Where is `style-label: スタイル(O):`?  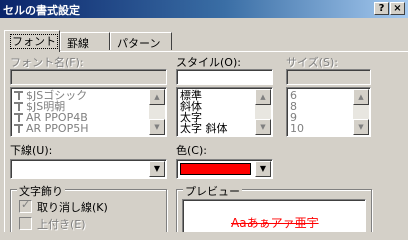
style-label: スタイル(O): is located at coordinates (208, 62).